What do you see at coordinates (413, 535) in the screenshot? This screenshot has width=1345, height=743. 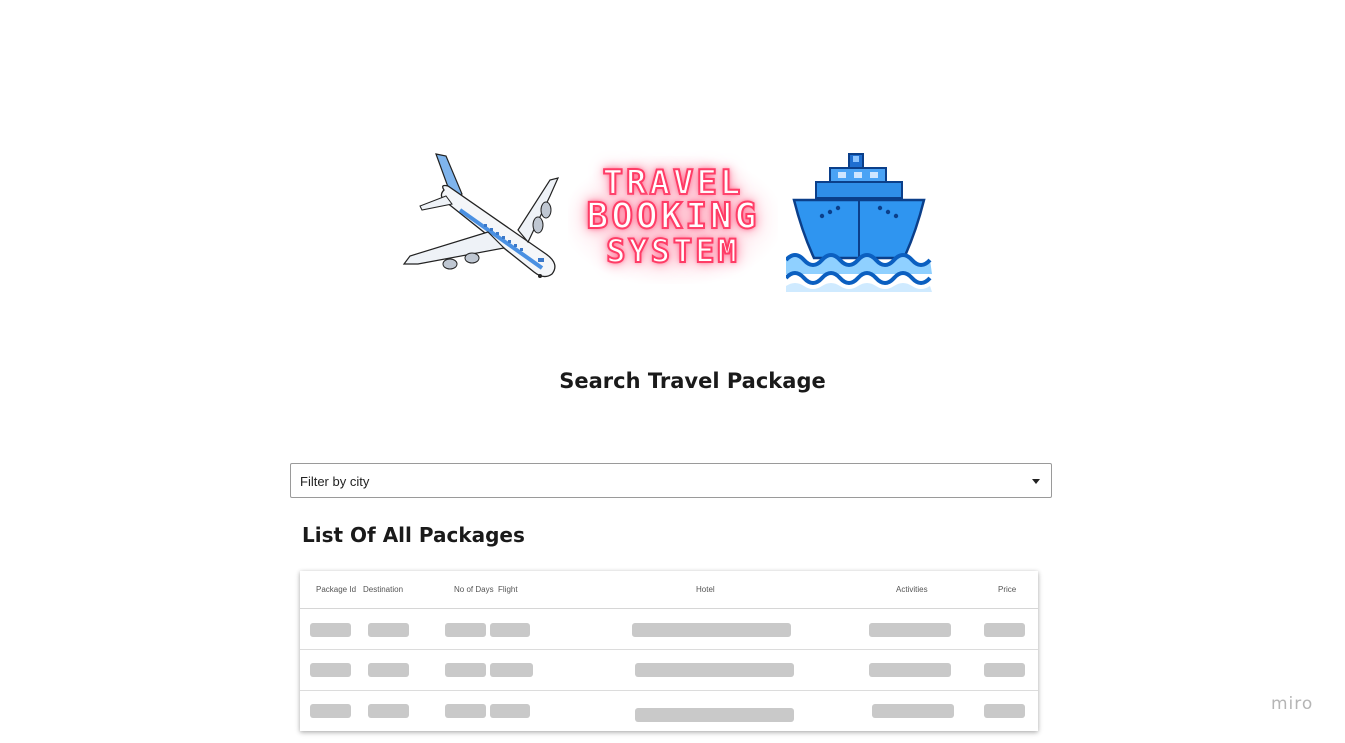 I see `packages-list-title: List Of All Packages` at bounding box center [413, 535].